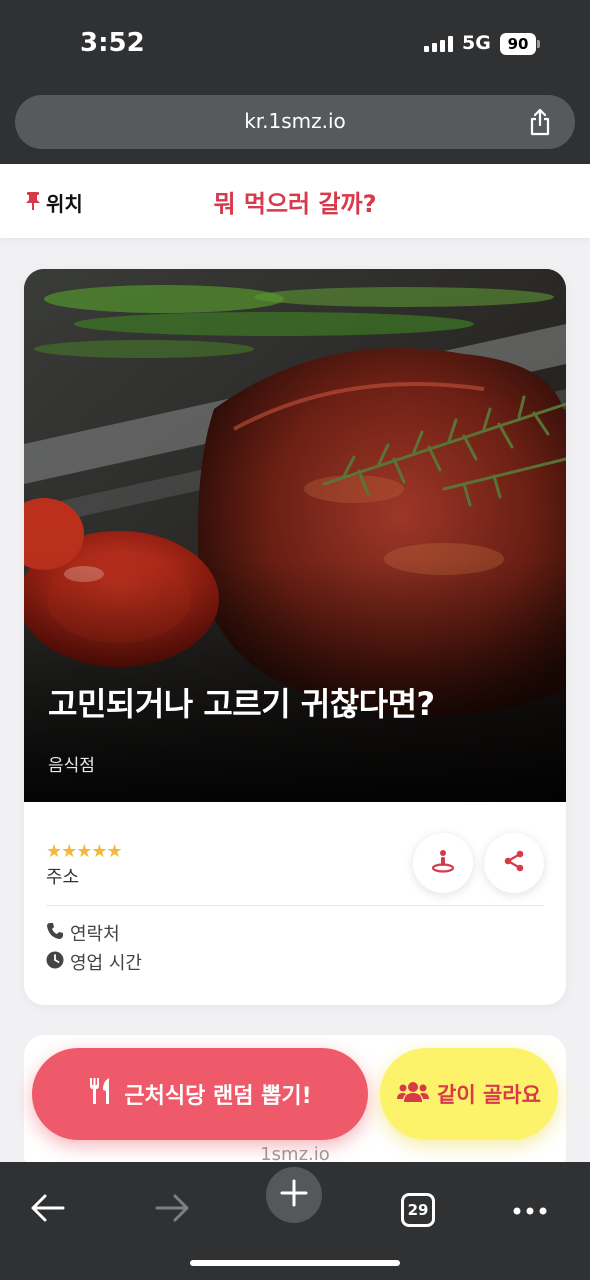  Describe the element at coordinates (55, 962) in the screenshot. I see `clock-icon` at that location.